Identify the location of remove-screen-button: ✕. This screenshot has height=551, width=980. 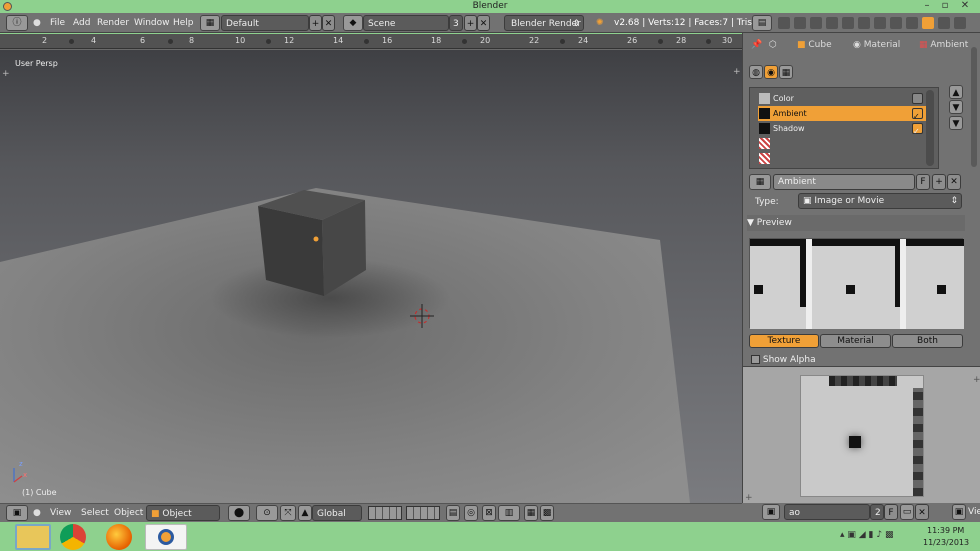
(328, 23).